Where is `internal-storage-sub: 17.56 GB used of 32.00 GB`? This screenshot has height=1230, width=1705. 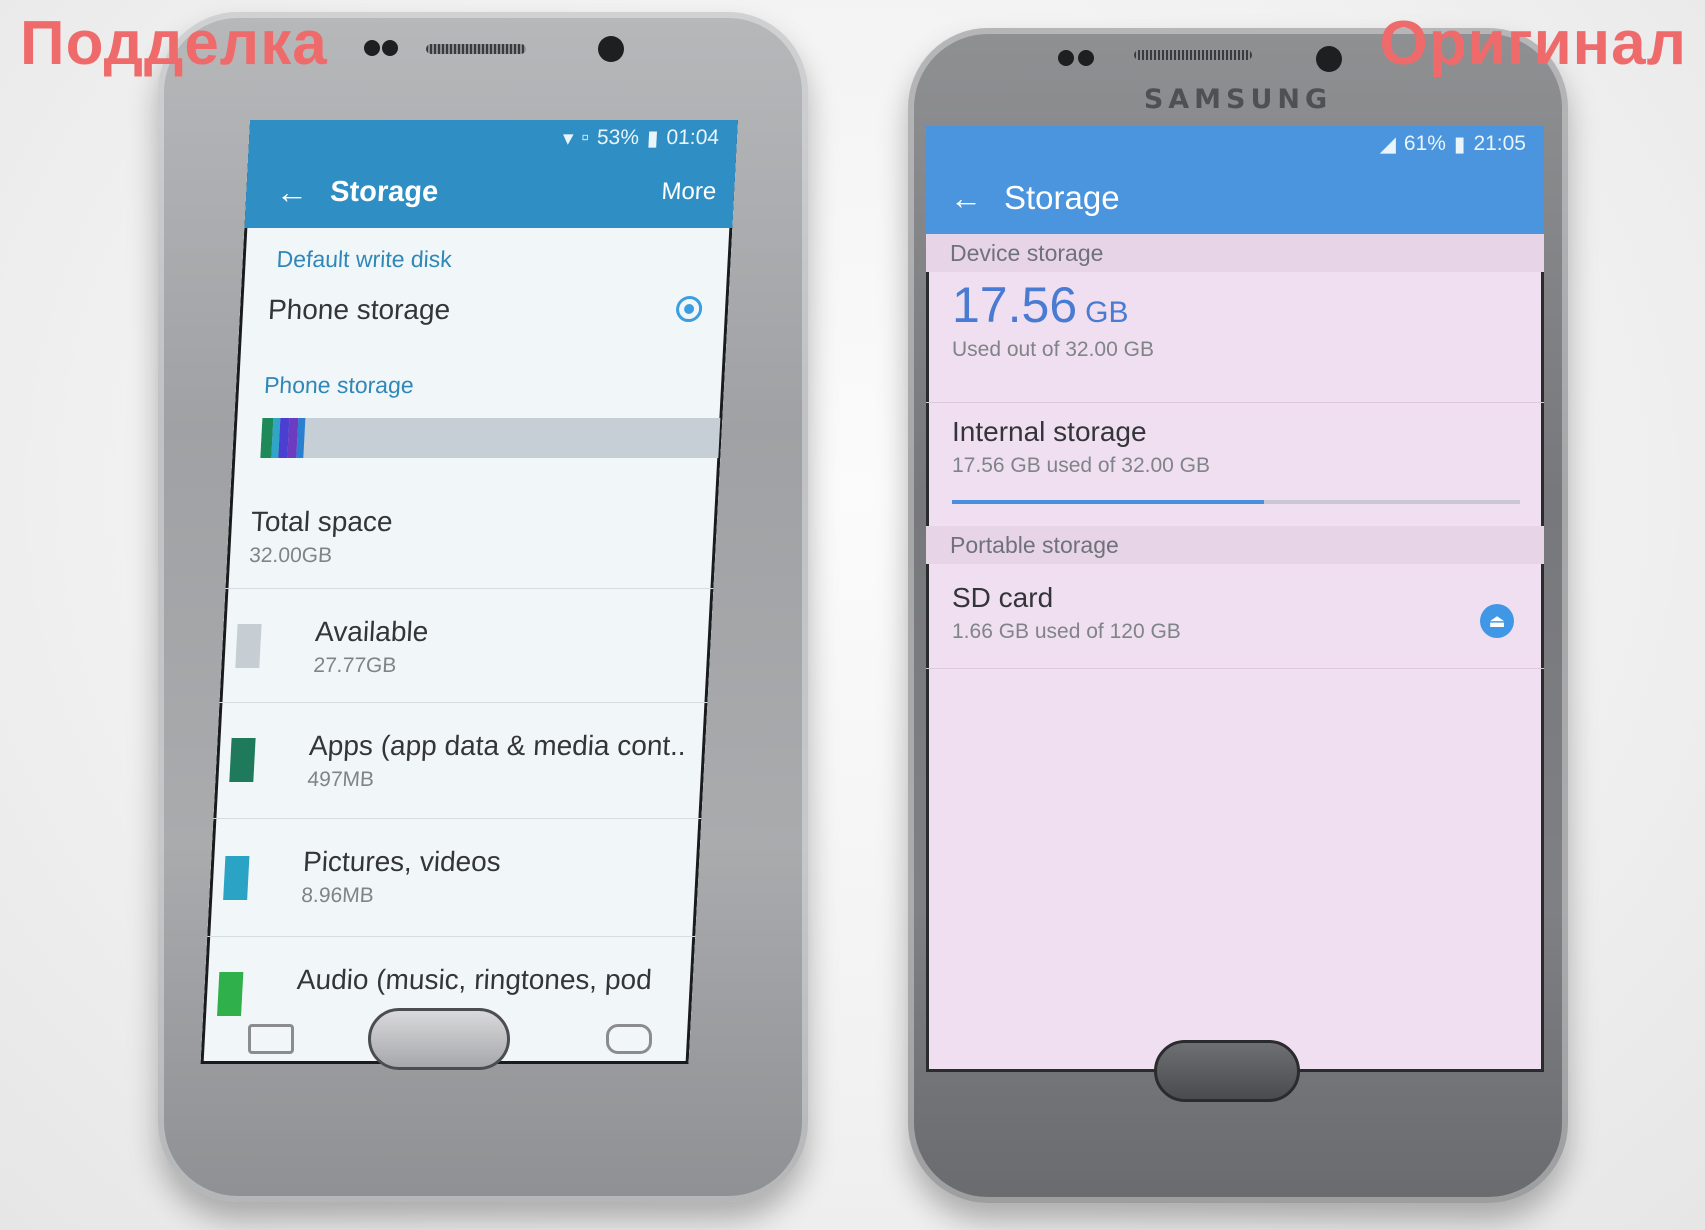 internal-storage-sub: 17.56 GB used of 32.00 GB is located at coordinates (1081, 465).